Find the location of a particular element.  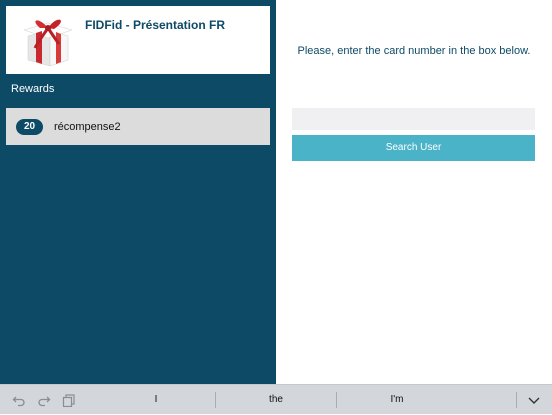

app-header-card: FIDFid - Présentation FR is located at coordinates (138, 40).